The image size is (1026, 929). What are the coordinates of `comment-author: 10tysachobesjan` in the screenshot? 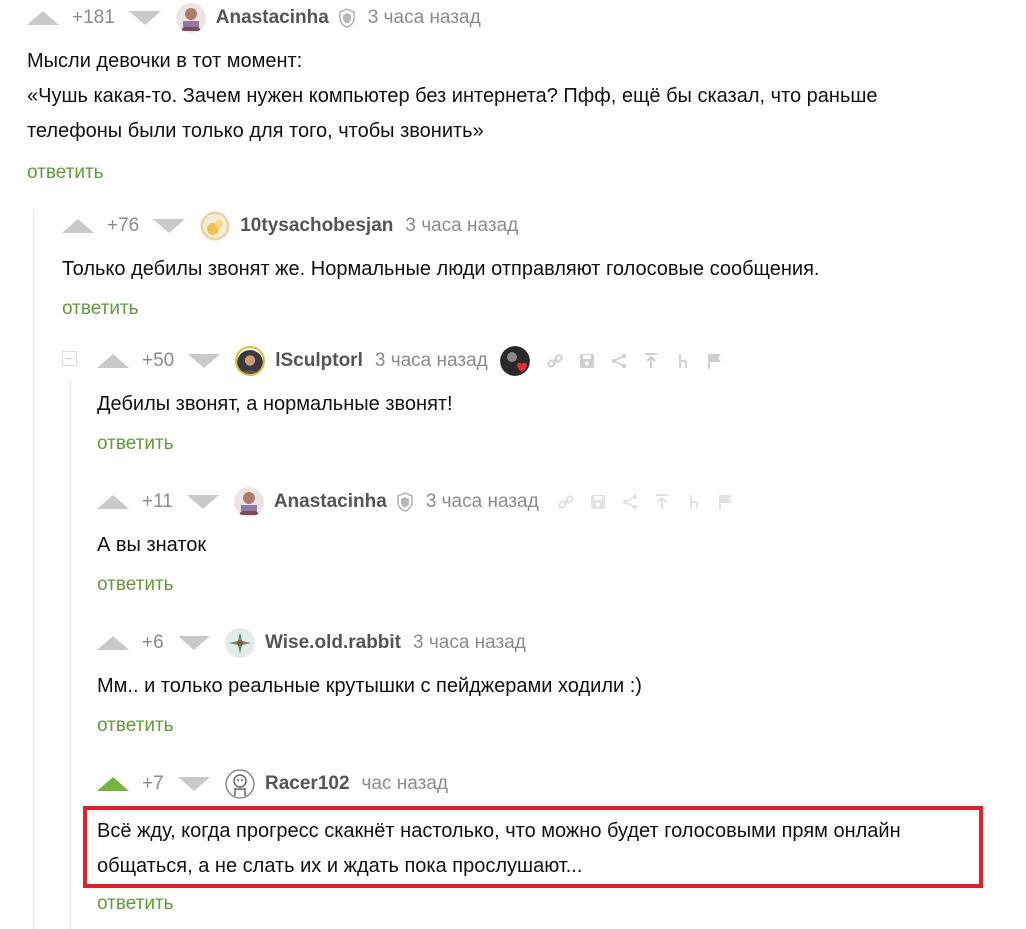 It's located at (316, 226).